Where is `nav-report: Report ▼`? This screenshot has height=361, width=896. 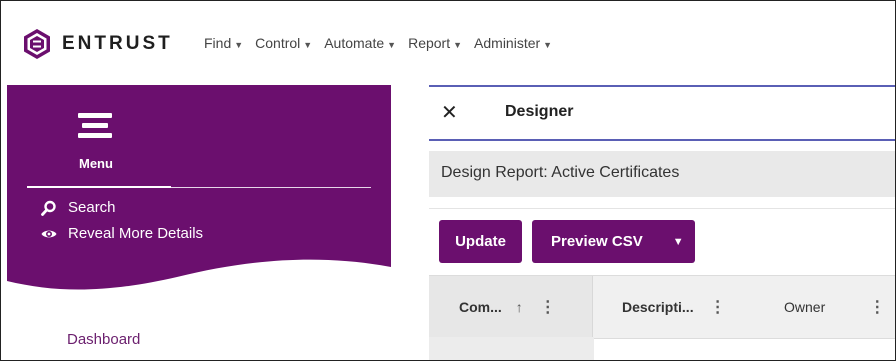
nav-report: Report ▼ is located at coordinates (435, 43).